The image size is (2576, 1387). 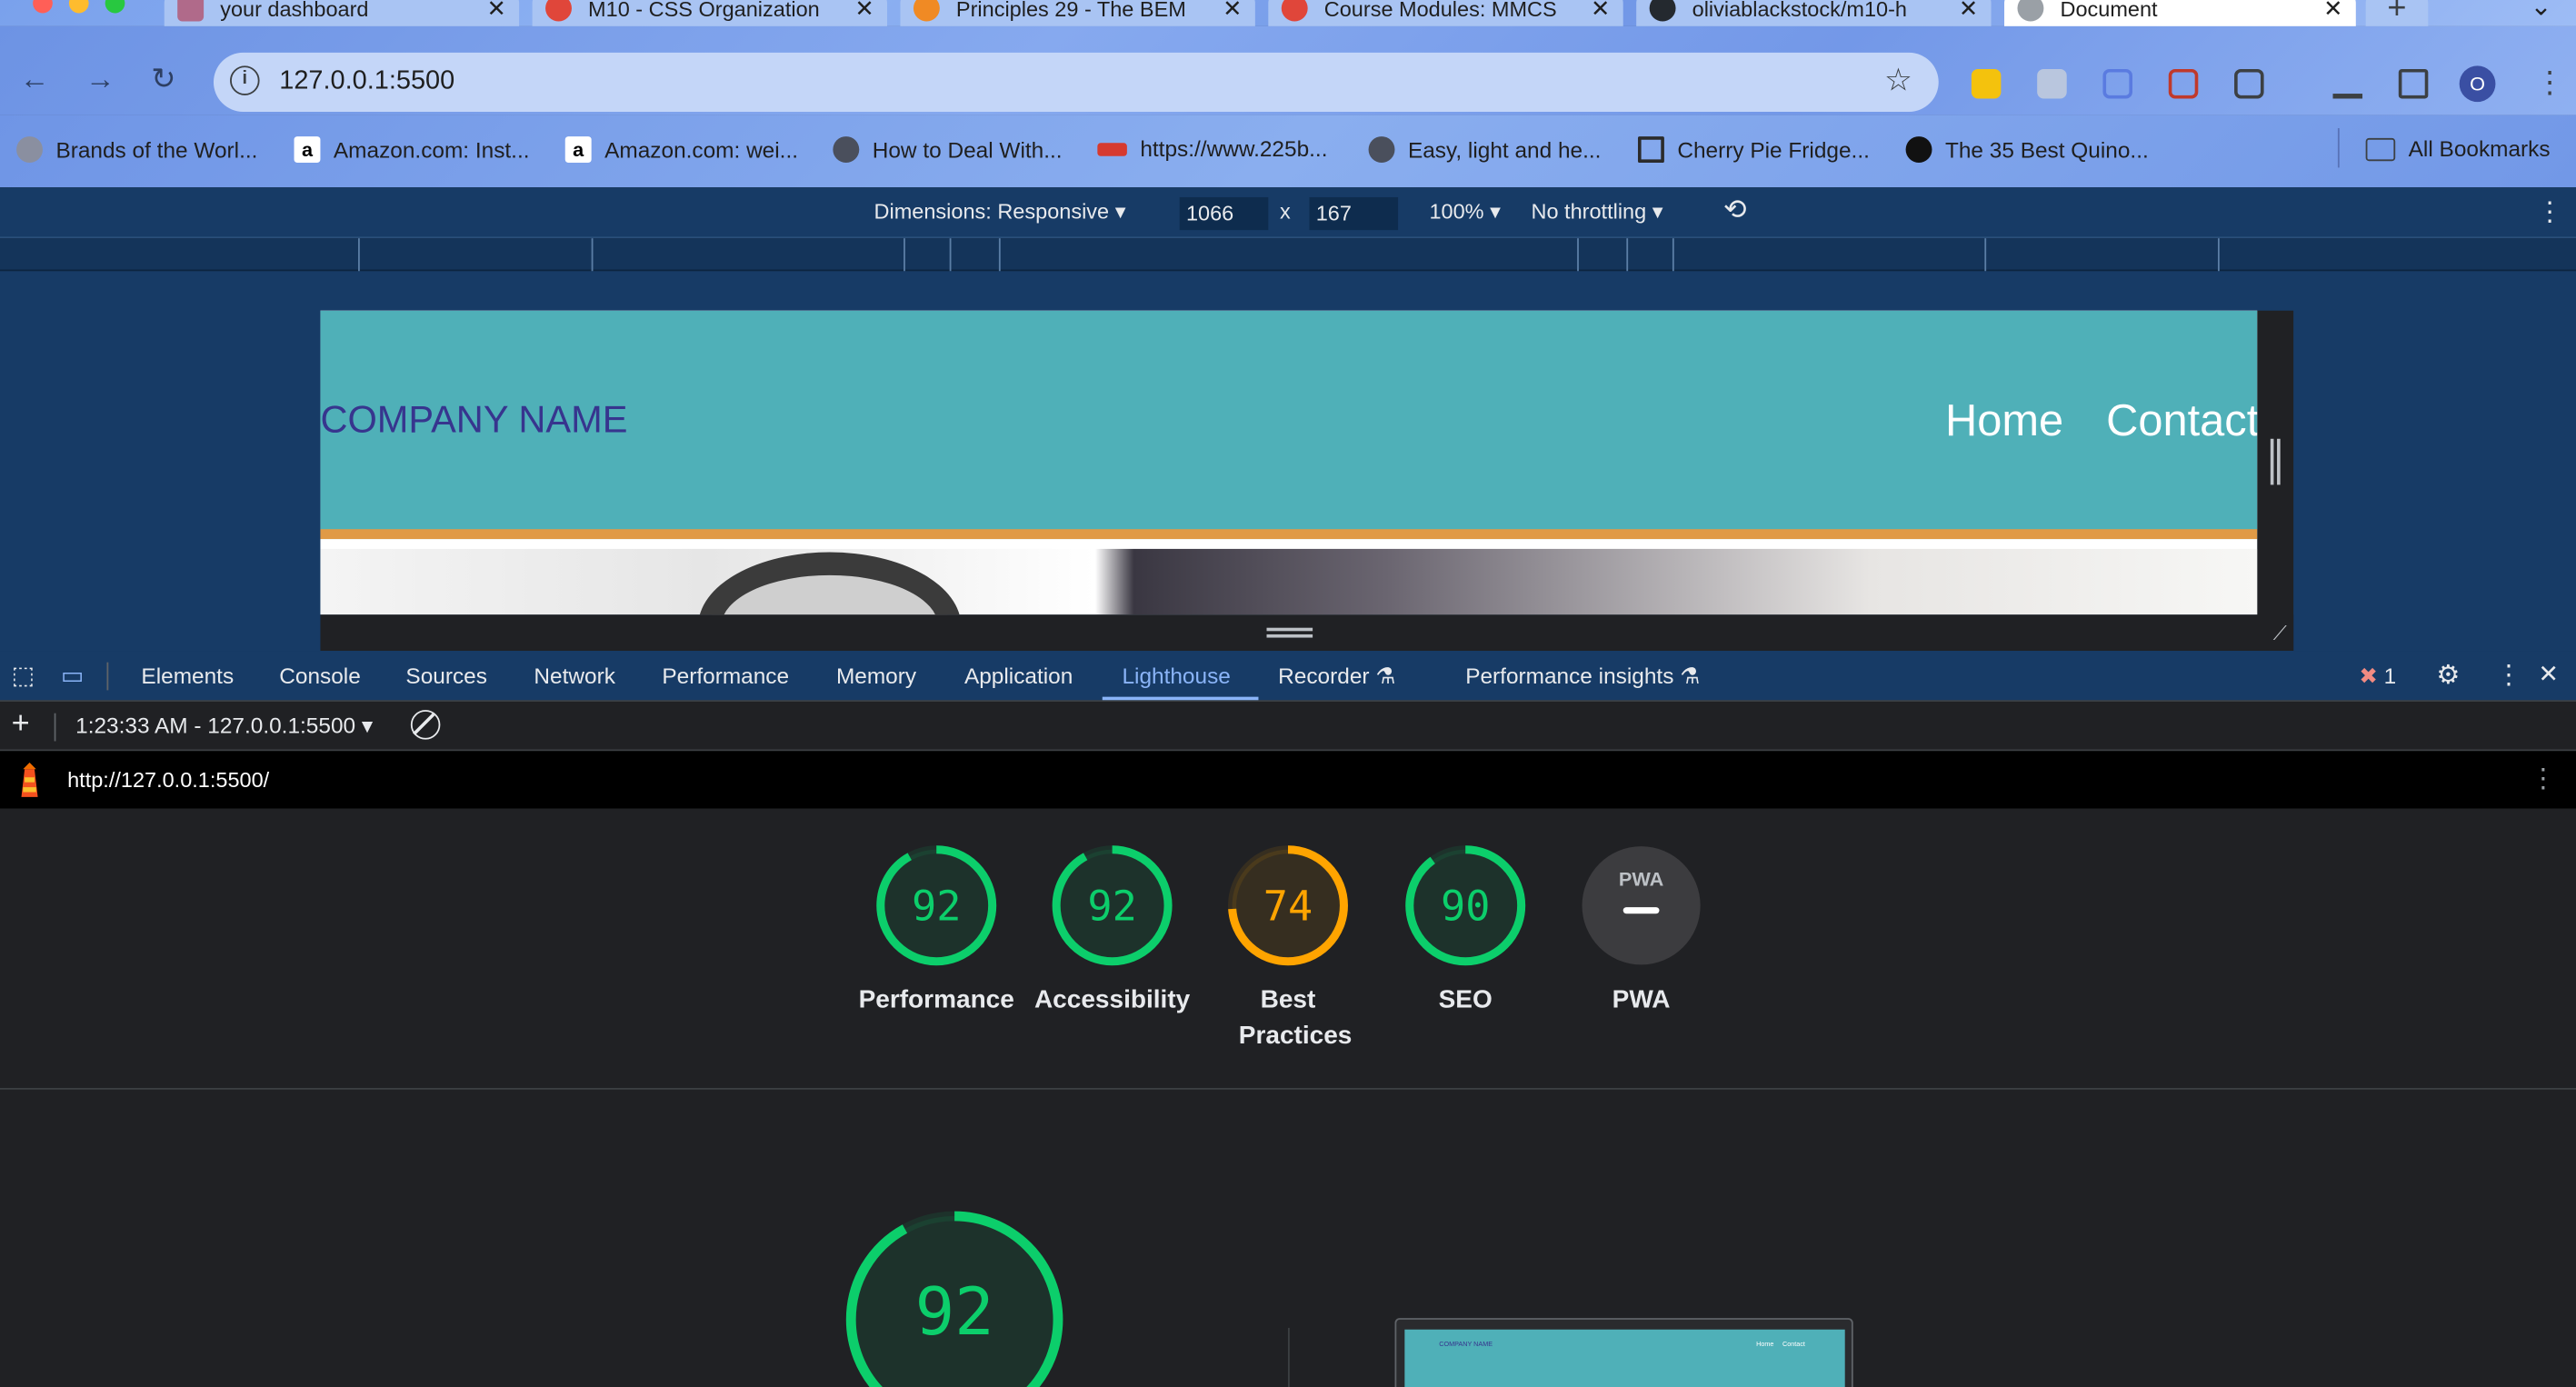 What do you see at coordinates (1641, 1000) in the screenshot?
I see `gauge-label: PWA` at bounding box center [1641, 1000].